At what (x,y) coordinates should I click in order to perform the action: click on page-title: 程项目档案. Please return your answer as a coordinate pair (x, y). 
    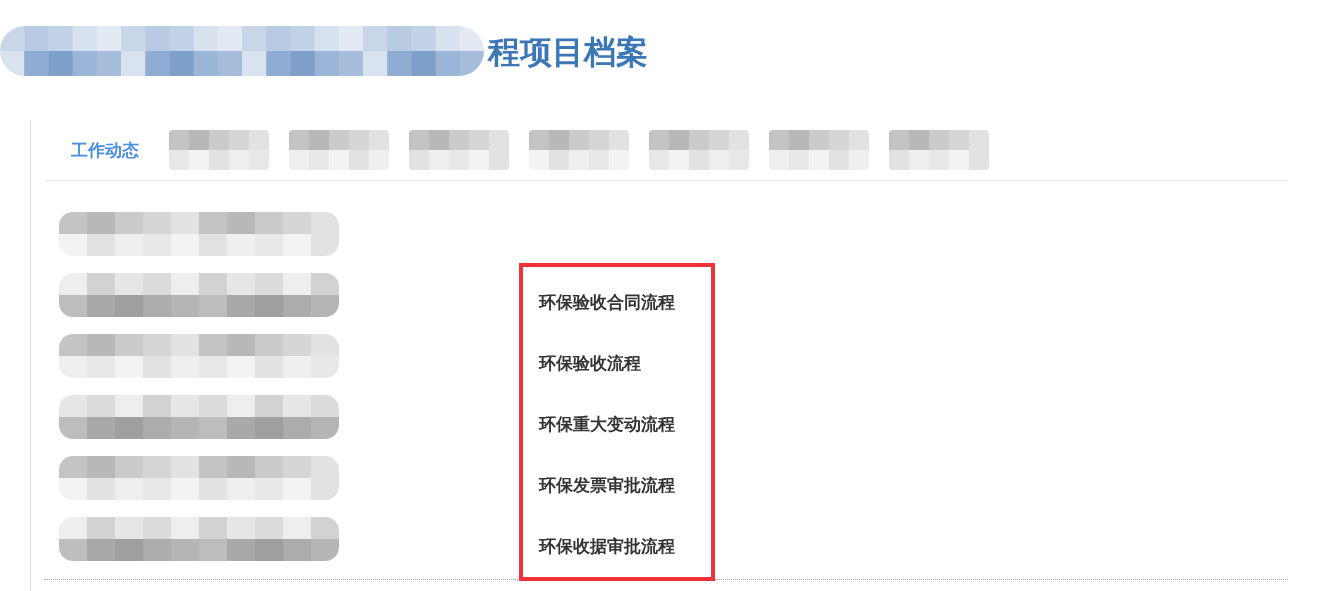
    Looking at the image, I should click on (568, 52).